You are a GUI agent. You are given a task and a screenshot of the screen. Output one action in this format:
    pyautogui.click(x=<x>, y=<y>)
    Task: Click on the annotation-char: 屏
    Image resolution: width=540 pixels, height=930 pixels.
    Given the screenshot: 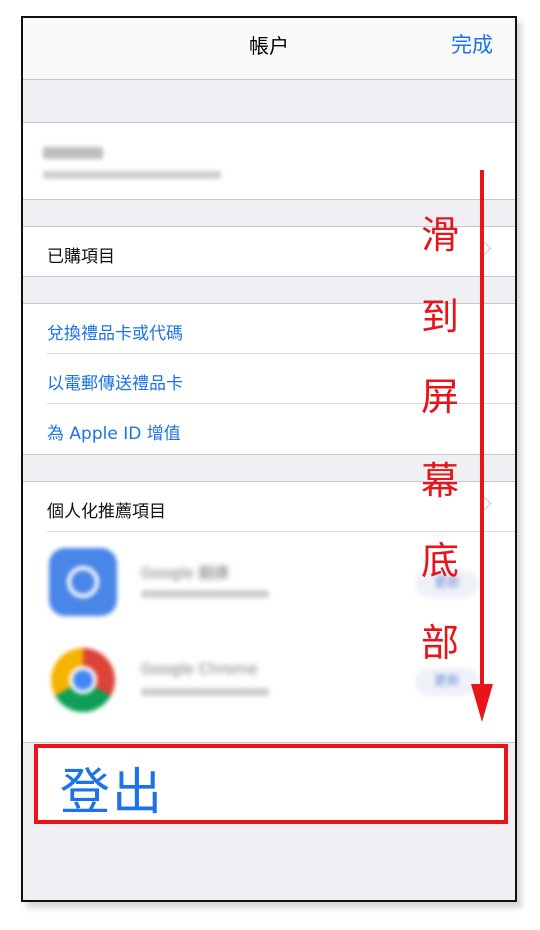 What is the action you would take?
    pyautogui.click(x=439, y=397)
    